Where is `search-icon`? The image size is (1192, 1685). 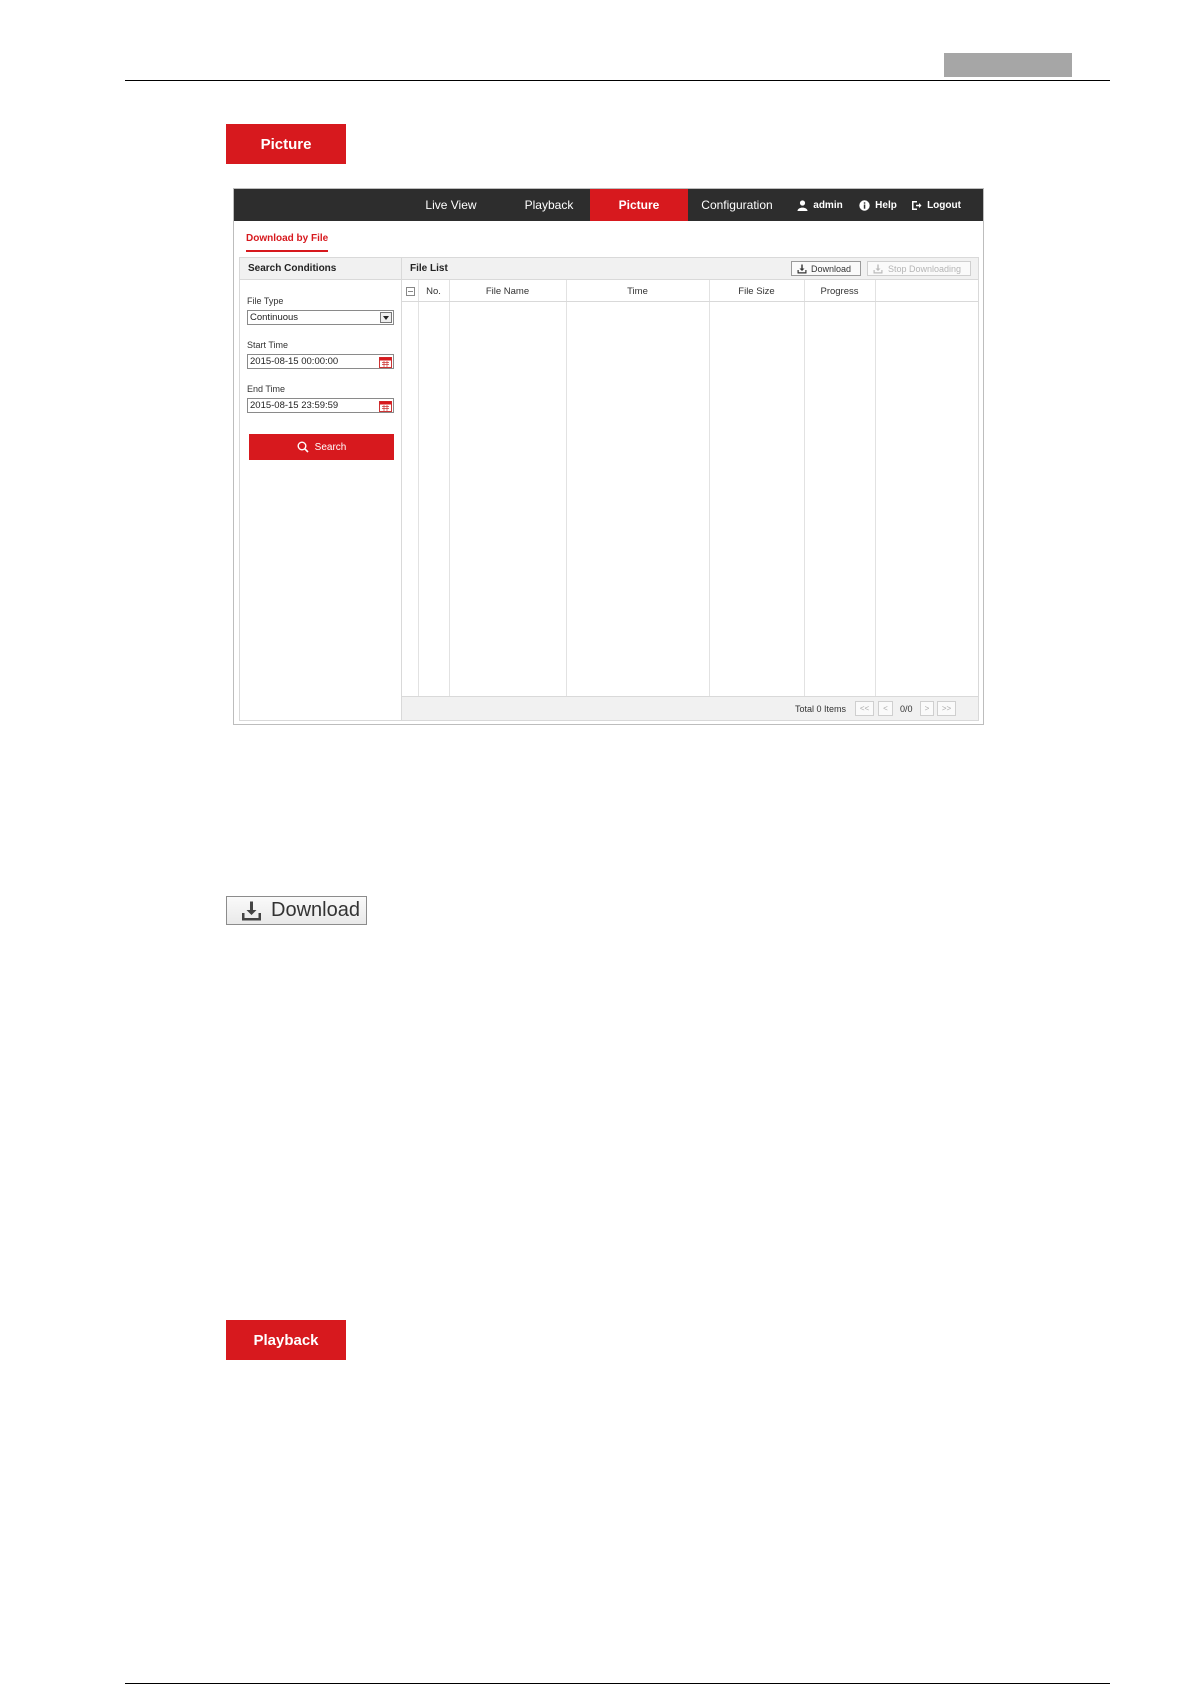 search-icon is located at coordinates (303, 447).